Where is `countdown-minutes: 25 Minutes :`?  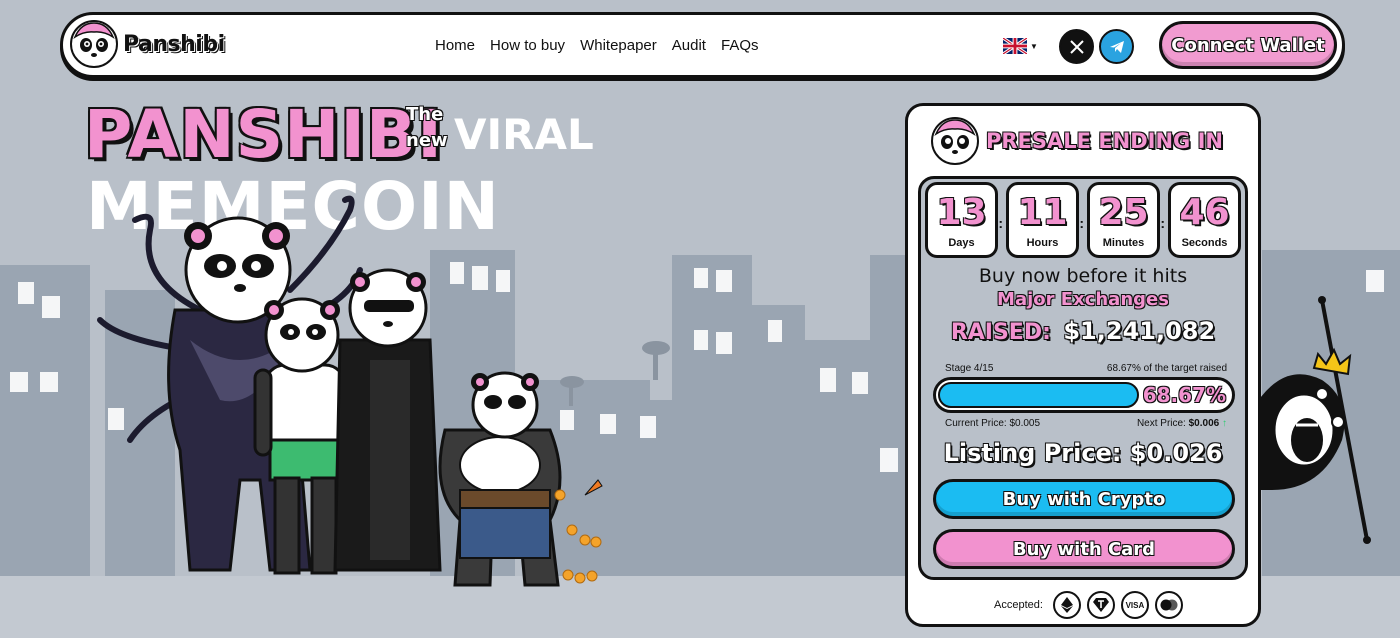
countdown-minutes: 25 Minutes : is located at coordinates (1126, 220).